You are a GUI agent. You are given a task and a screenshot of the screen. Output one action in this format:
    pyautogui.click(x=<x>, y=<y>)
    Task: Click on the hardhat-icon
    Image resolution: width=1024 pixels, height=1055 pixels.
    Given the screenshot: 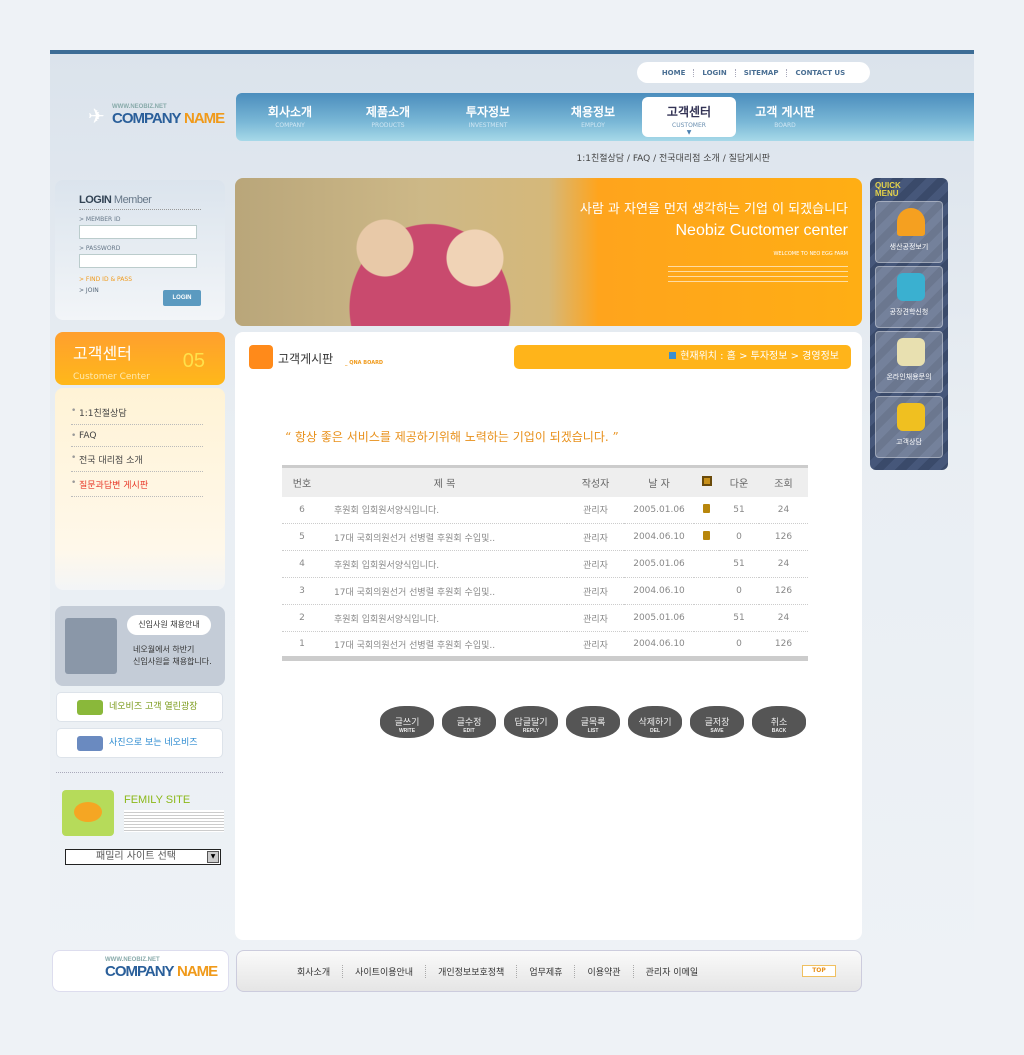 What is the action you would take?
    pyautogui.click(x=911, y=222)
    